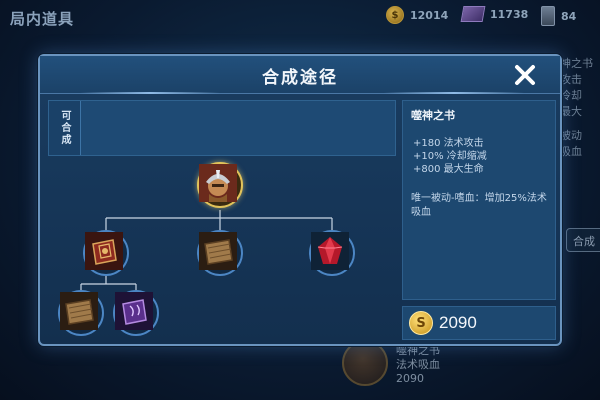 This screenshot has height=400, width=600. Describe the element at coordinates (509, 14) in the screenshot. I see `gem-amount: 11738` at that location.